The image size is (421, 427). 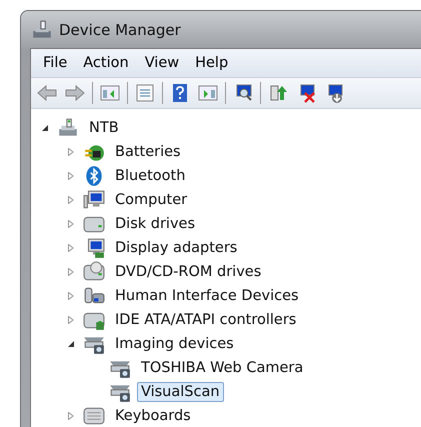 What do you see at coordinates (94, 272) in the screenshot?
I see `drive-icon` at bounding box center [94, 272].